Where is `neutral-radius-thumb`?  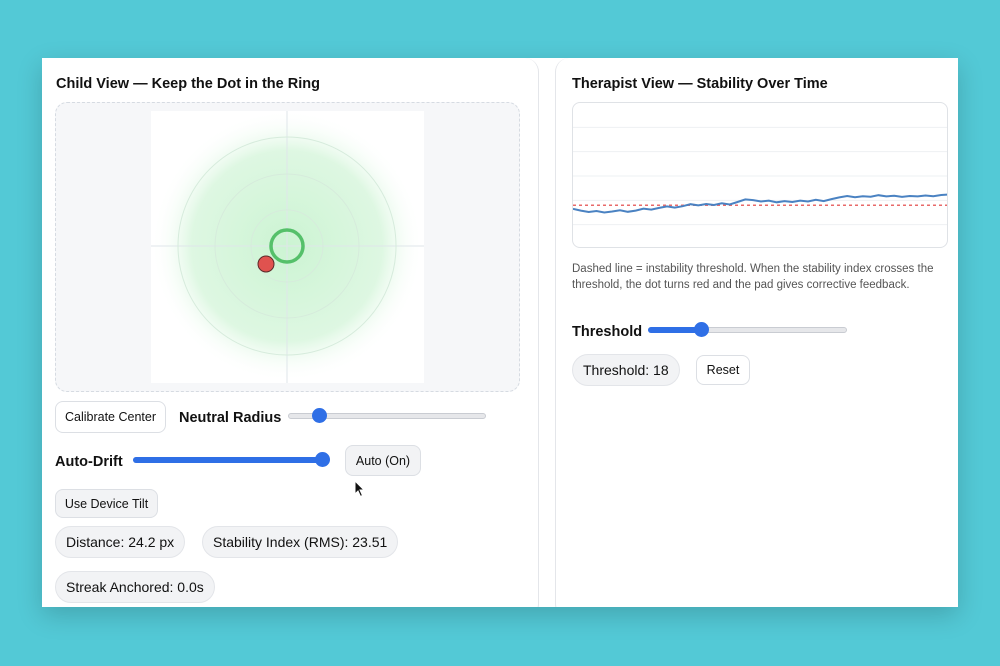
neutral-radius-thumb is located at coordinates (319, 415).